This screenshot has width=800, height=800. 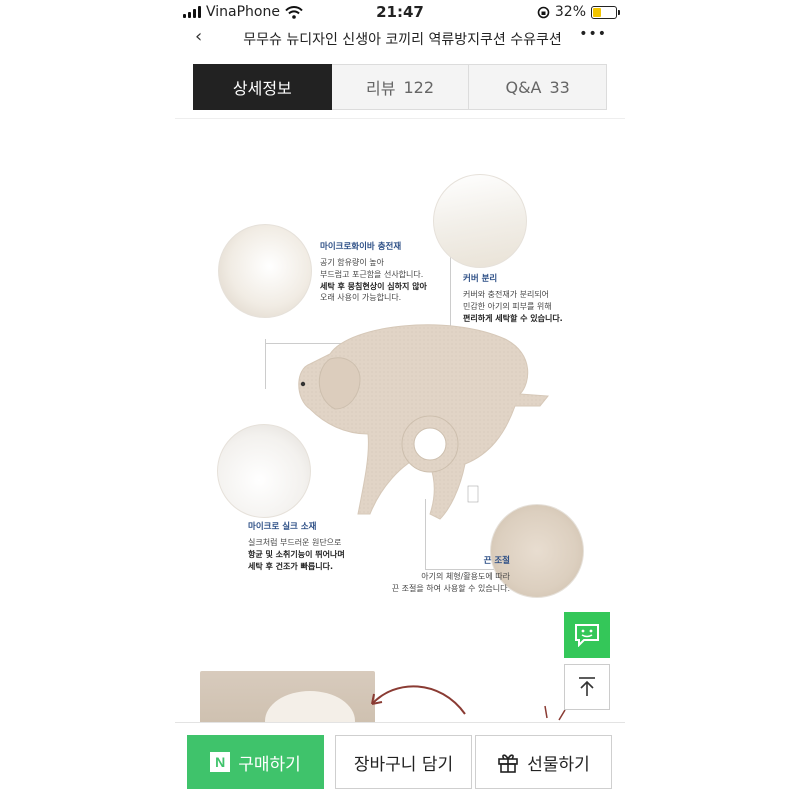 What do you see at coordinates (381, 88) in the screenshot?
I see `tab-label: 리뷰` at bounding box center [381, 88].